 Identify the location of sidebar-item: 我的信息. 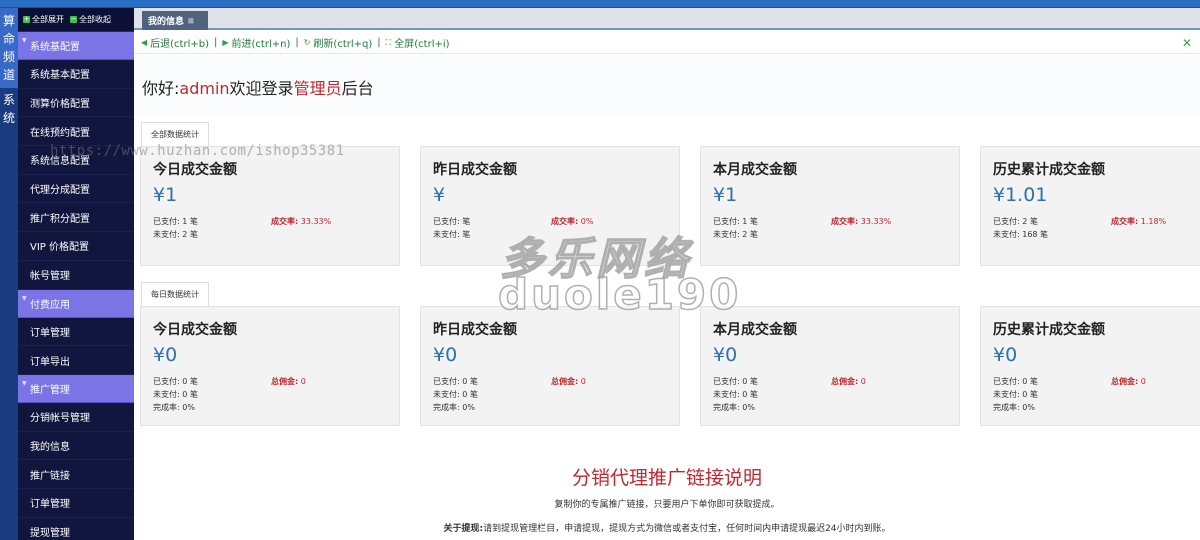
(76, 446).